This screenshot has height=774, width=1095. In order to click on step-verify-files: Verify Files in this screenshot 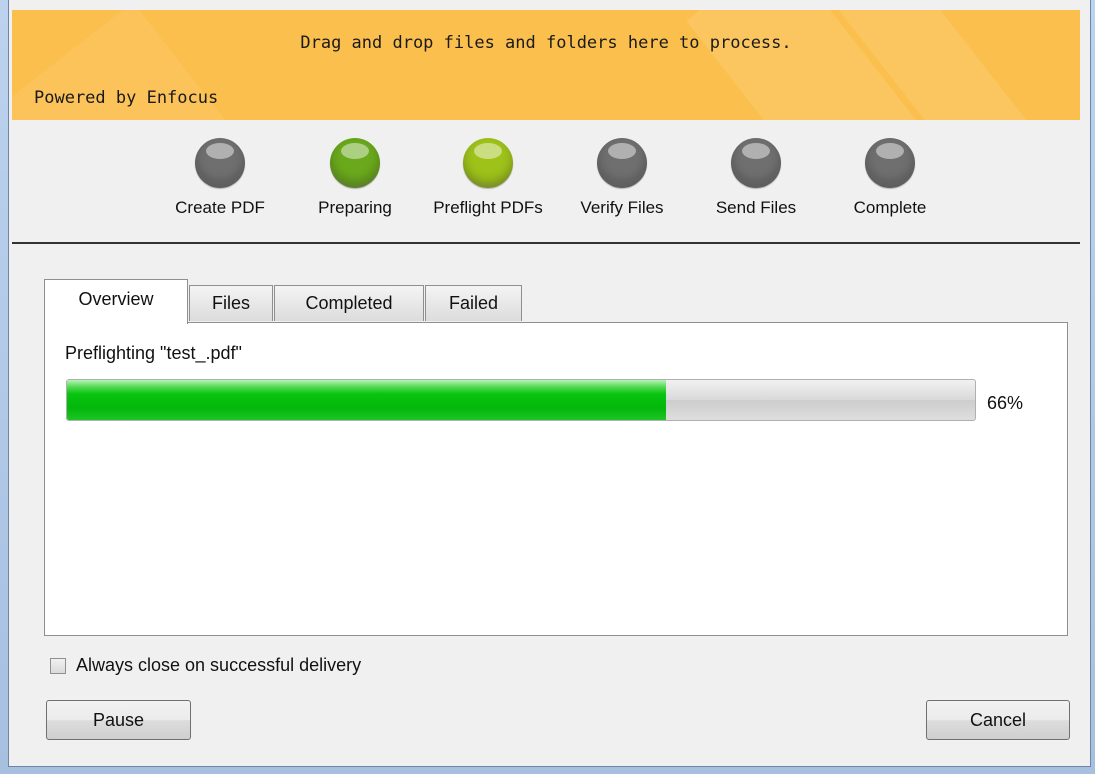, I will do `click(622, 178)`.